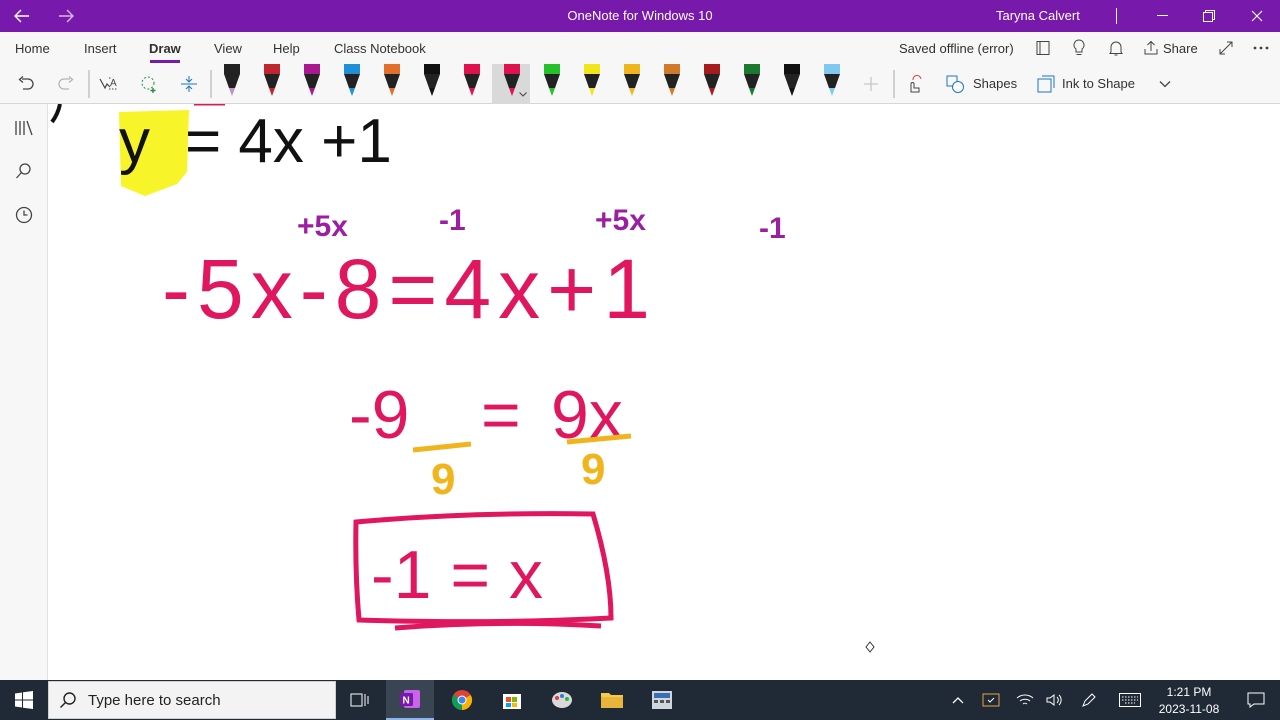 The width and height of the screenshot is (1280, 720). I want to click on answer-underline, so click(498, 625).